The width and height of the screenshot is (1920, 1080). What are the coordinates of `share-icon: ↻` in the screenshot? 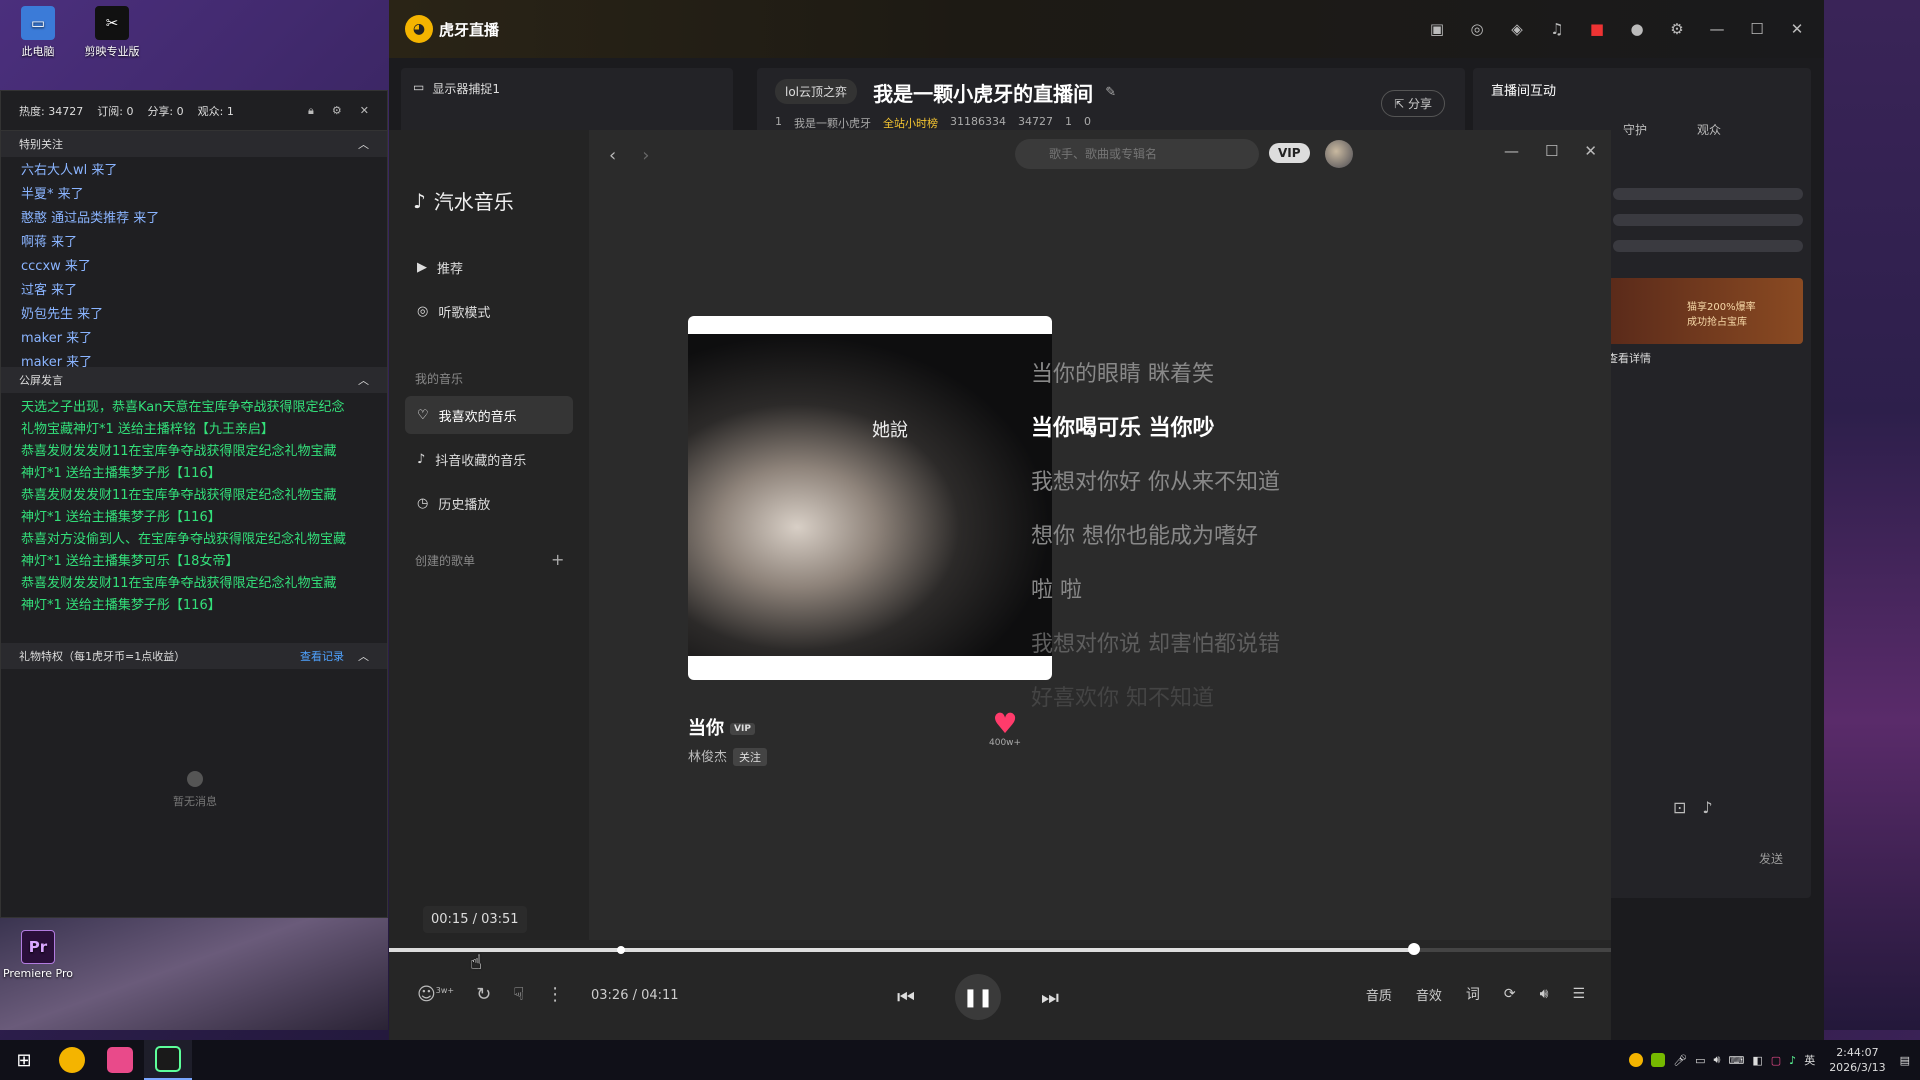 It's located at (483, 994).